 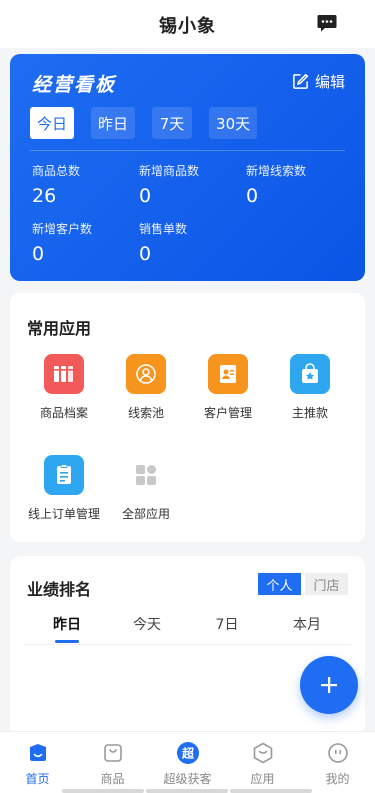 What do you see at coordinates (187, 24) in the screenshot?
I see `top-bar: 锡小象` at bounding box center [187, 24].